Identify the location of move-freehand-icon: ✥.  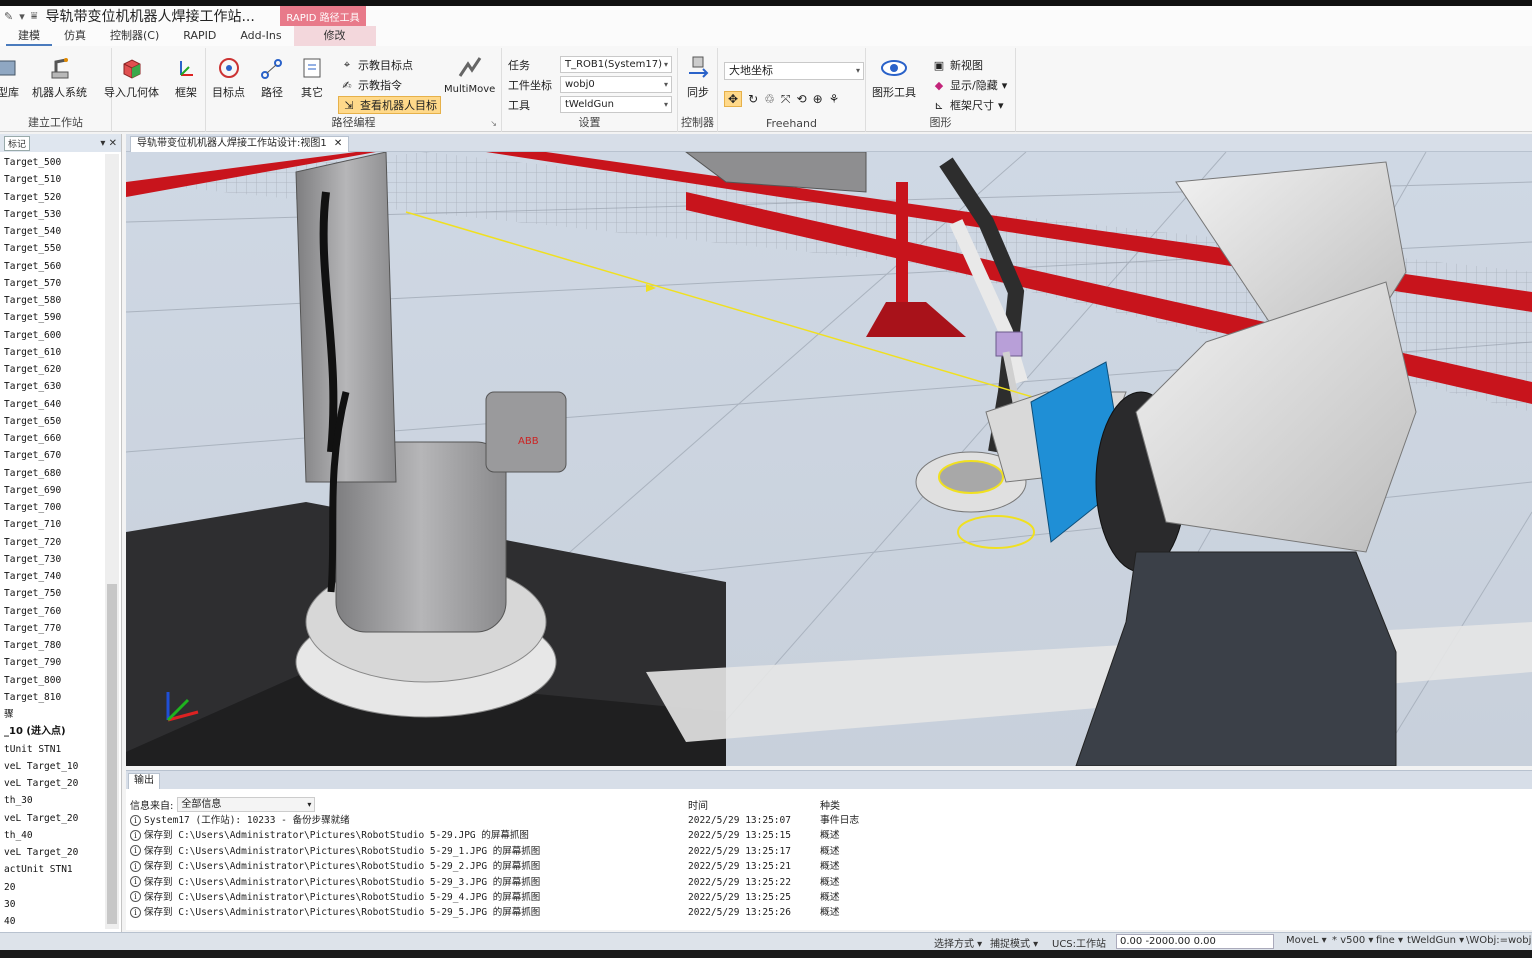
(733, 99).